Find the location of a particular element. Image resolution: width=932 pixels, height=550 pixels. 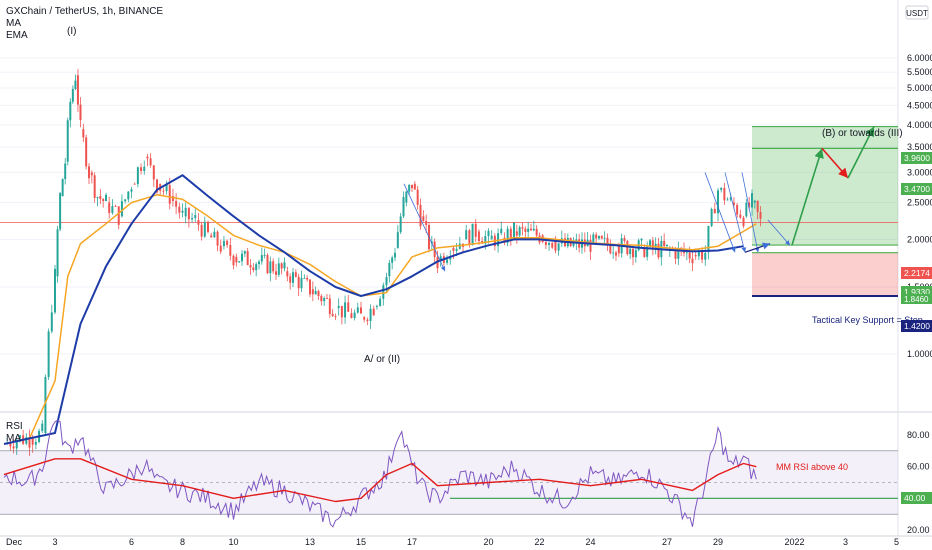

x-tick-label: 10 is located at coordinates (233, 542).